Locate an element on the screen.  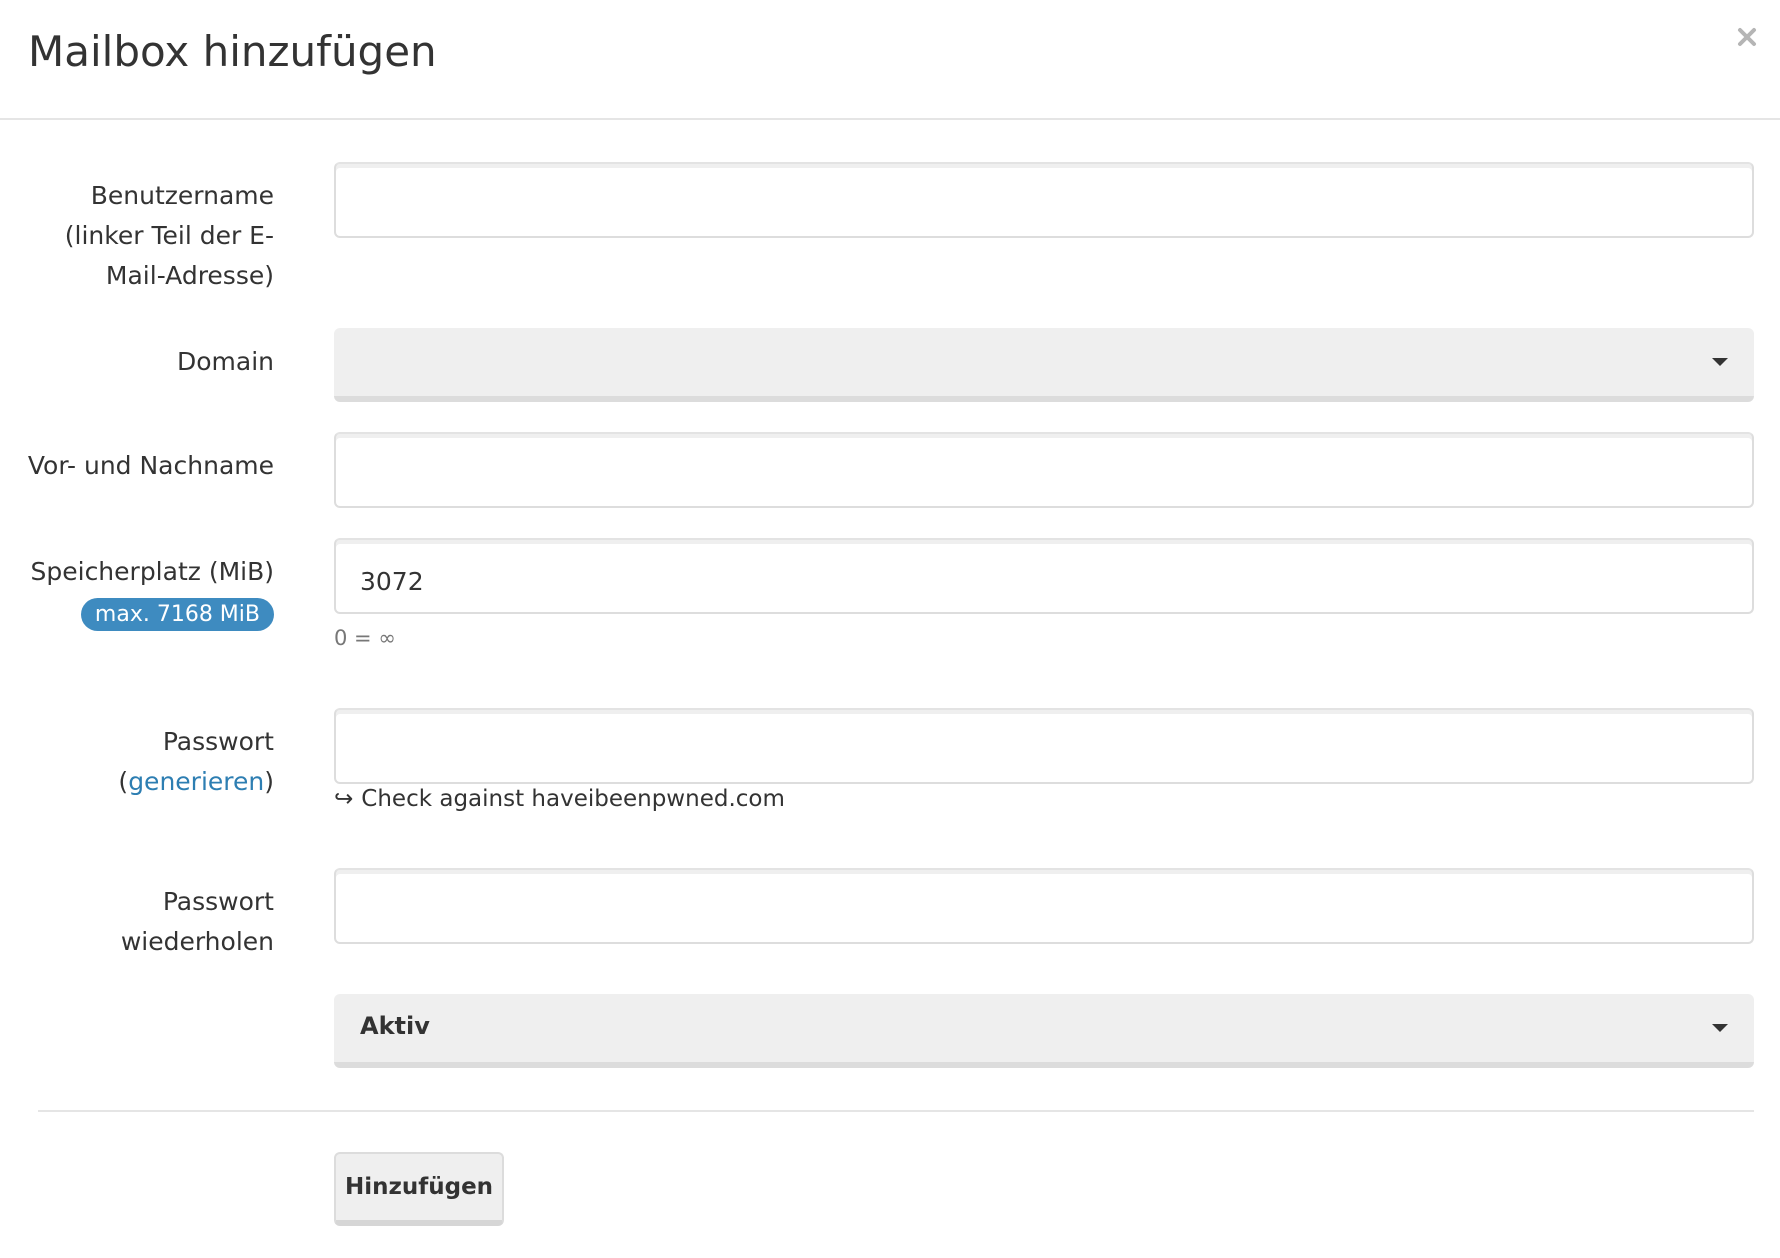
password-label: Passwort (generieren) is located at coordinates (144, 762).